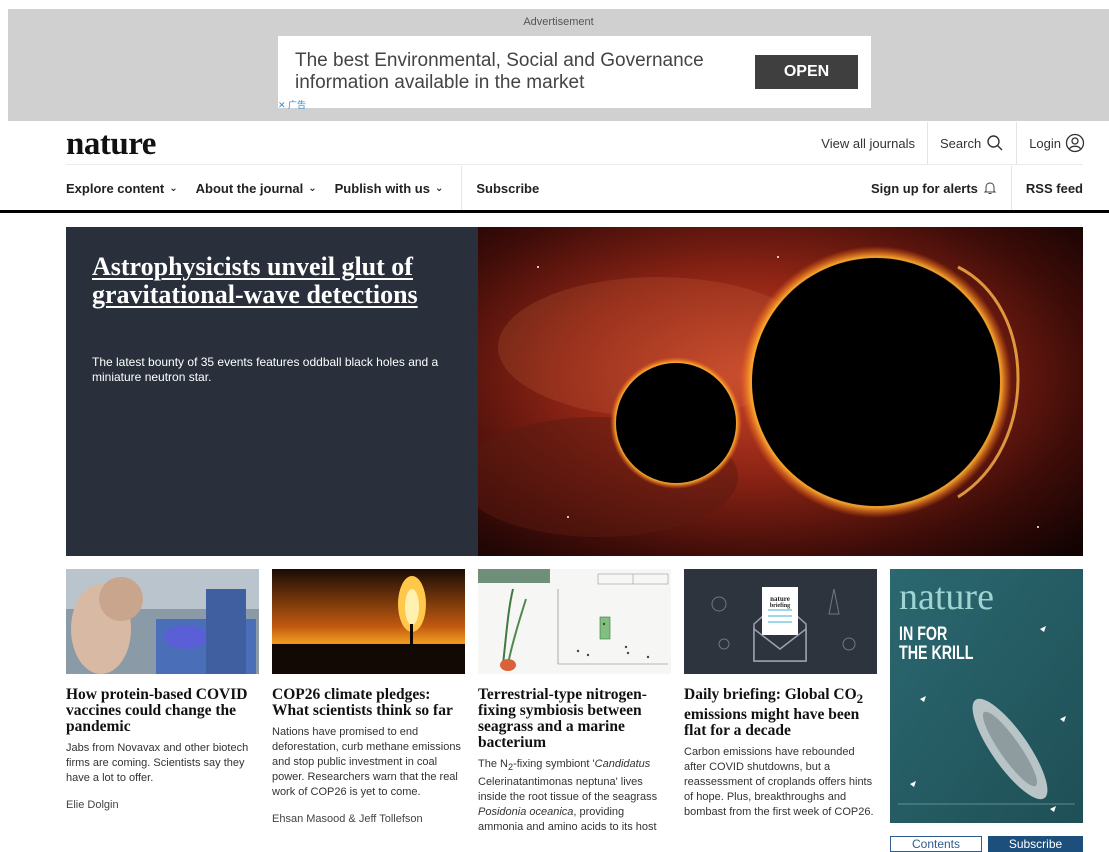 This screenshot has height=852, width=1109. Describe the element at coordinates (780, 599) in the screenshot. I see `svg-text: nature` at that location.